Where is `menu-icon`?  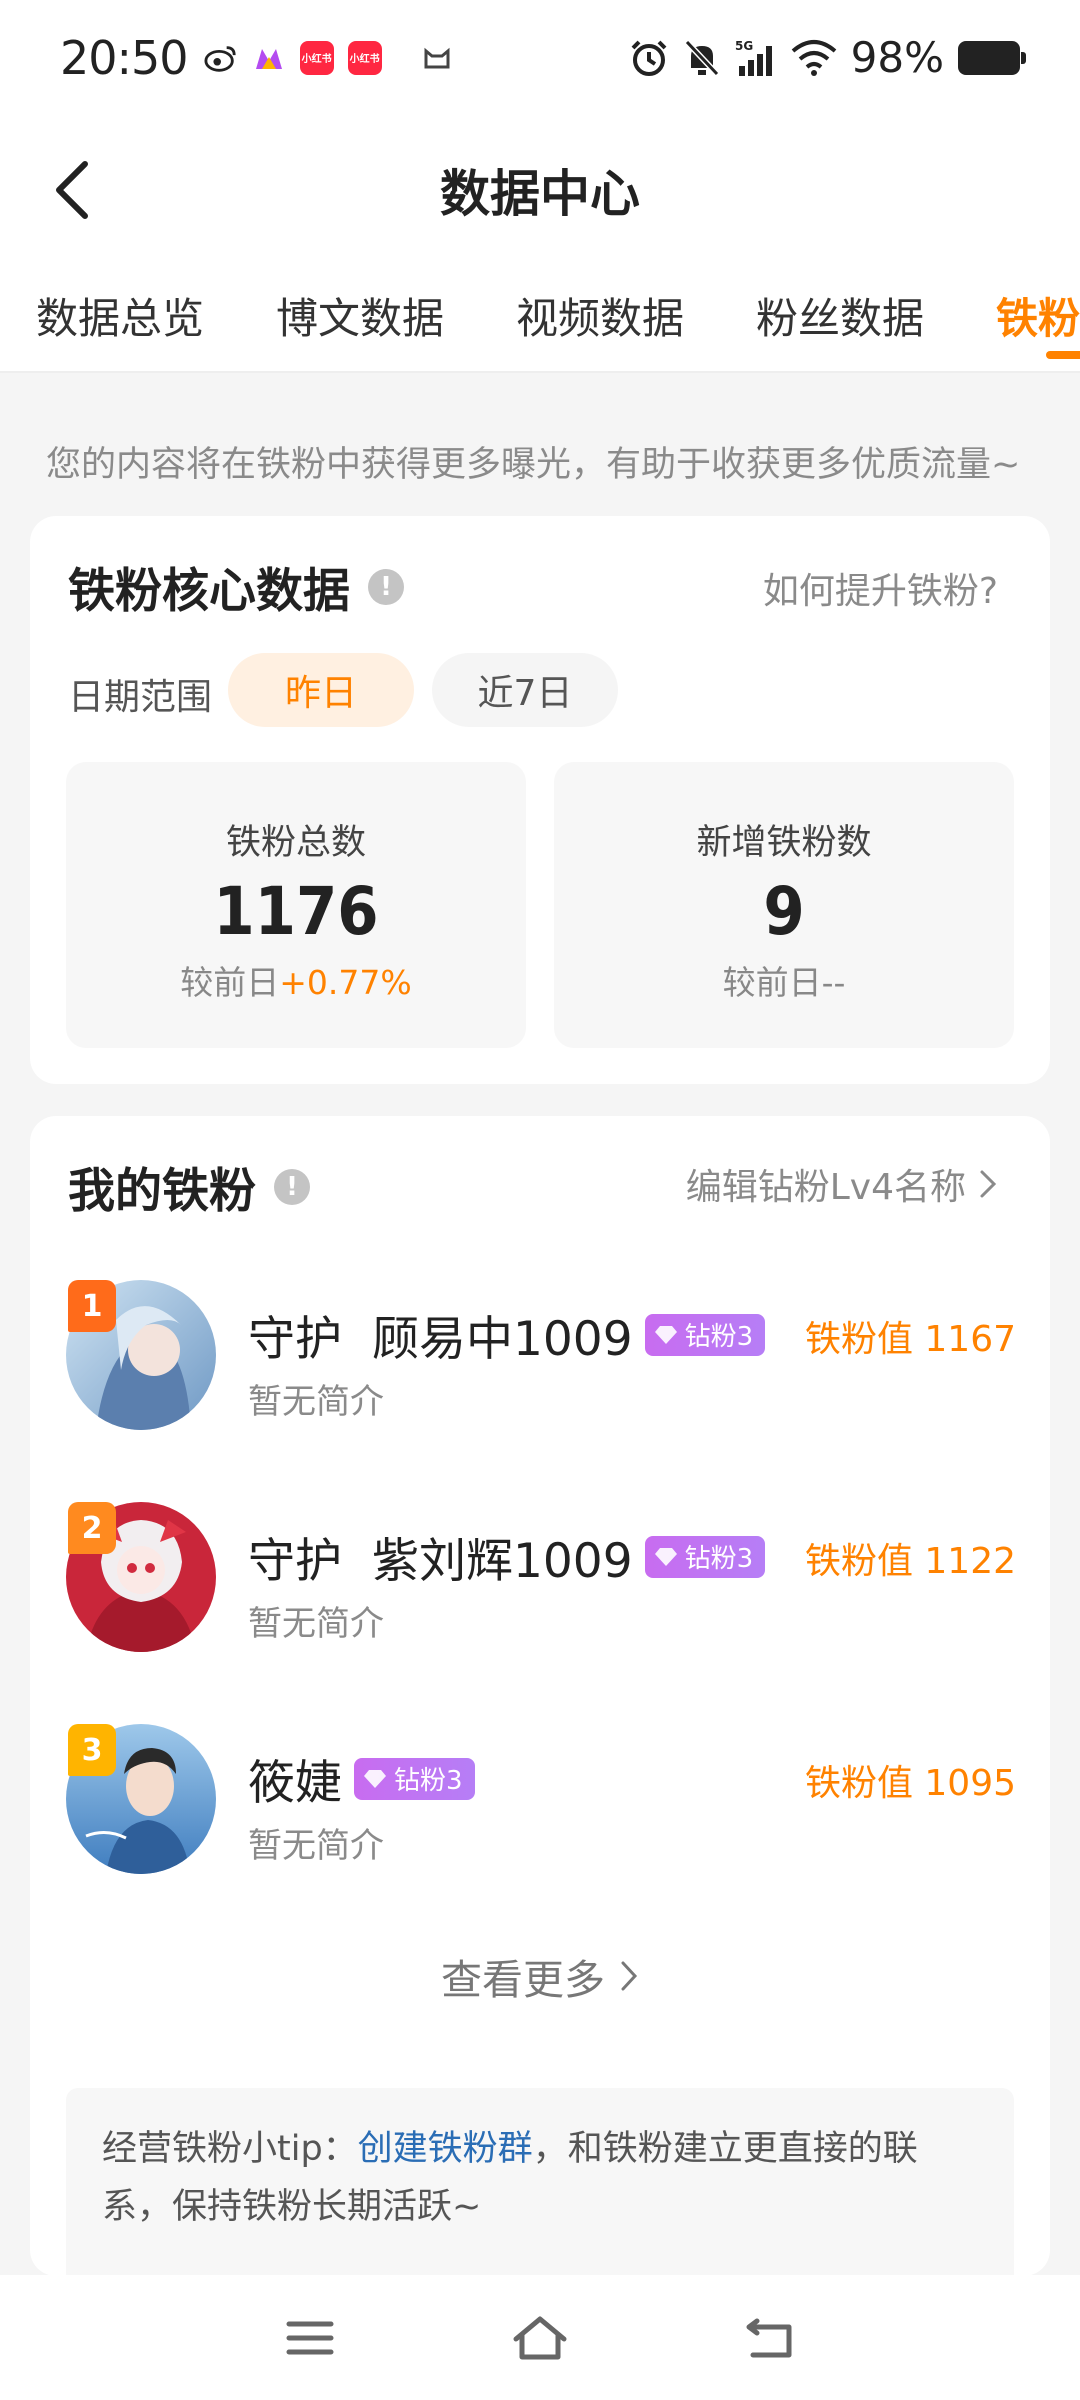
menu-icon is located at coordinates (310, 2337).